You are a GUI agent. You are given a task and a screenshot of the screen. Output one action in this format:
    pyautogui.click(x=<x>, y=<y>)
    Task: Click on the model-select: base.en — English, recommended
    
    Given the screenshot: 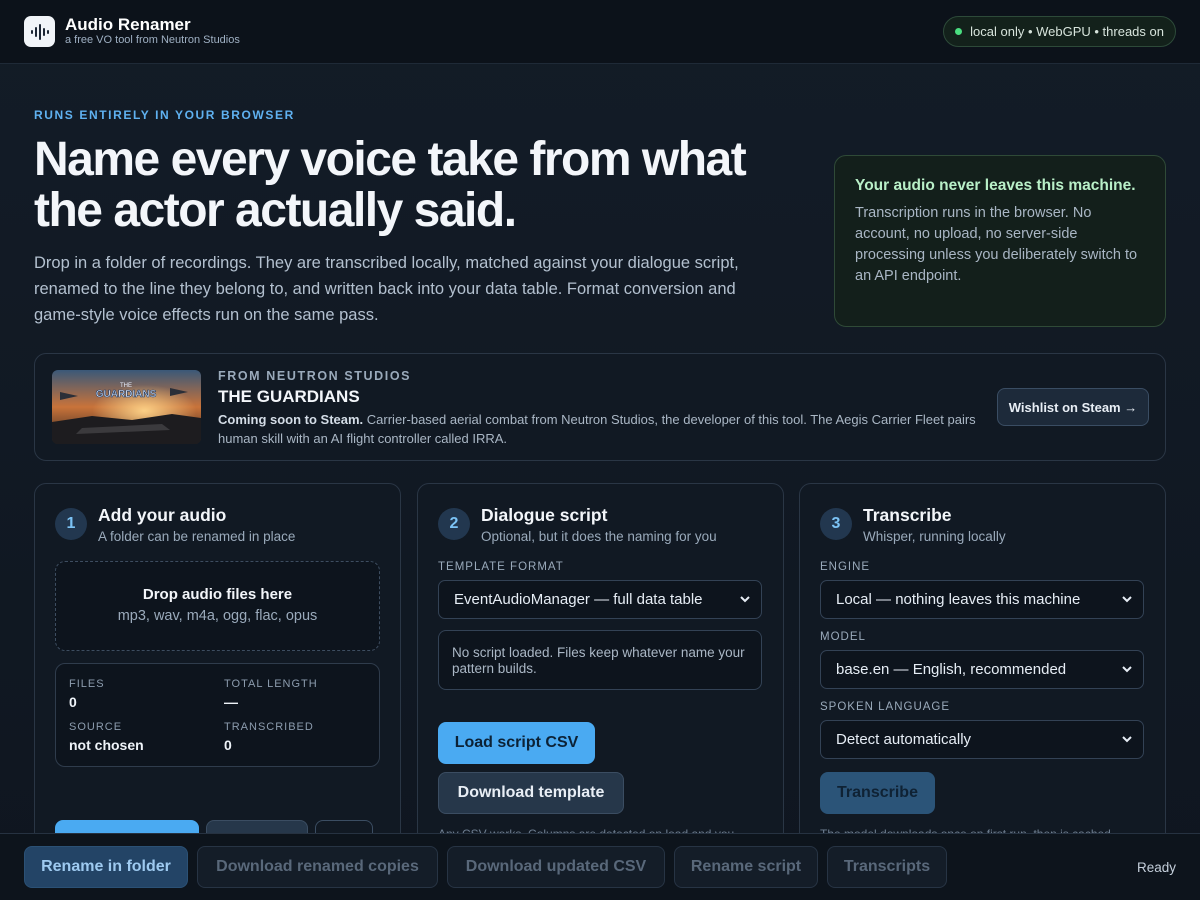 What is the action you would take?
    pyautogui.click(x=982, y=669)
    